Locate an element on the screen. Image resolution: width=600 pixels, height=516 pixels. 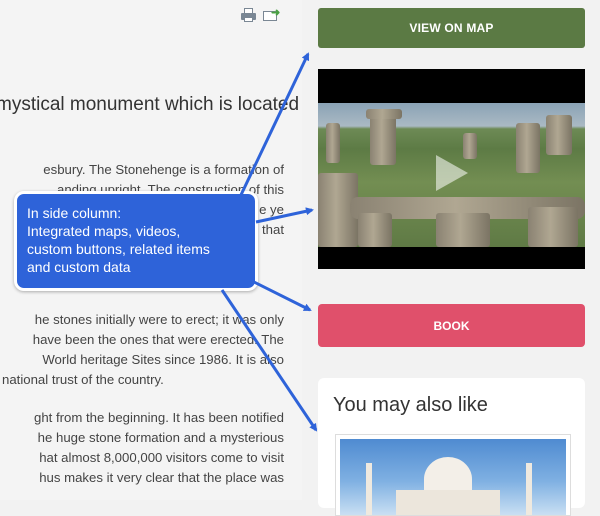
arrow-to-book is located at coordinates (280, 295).